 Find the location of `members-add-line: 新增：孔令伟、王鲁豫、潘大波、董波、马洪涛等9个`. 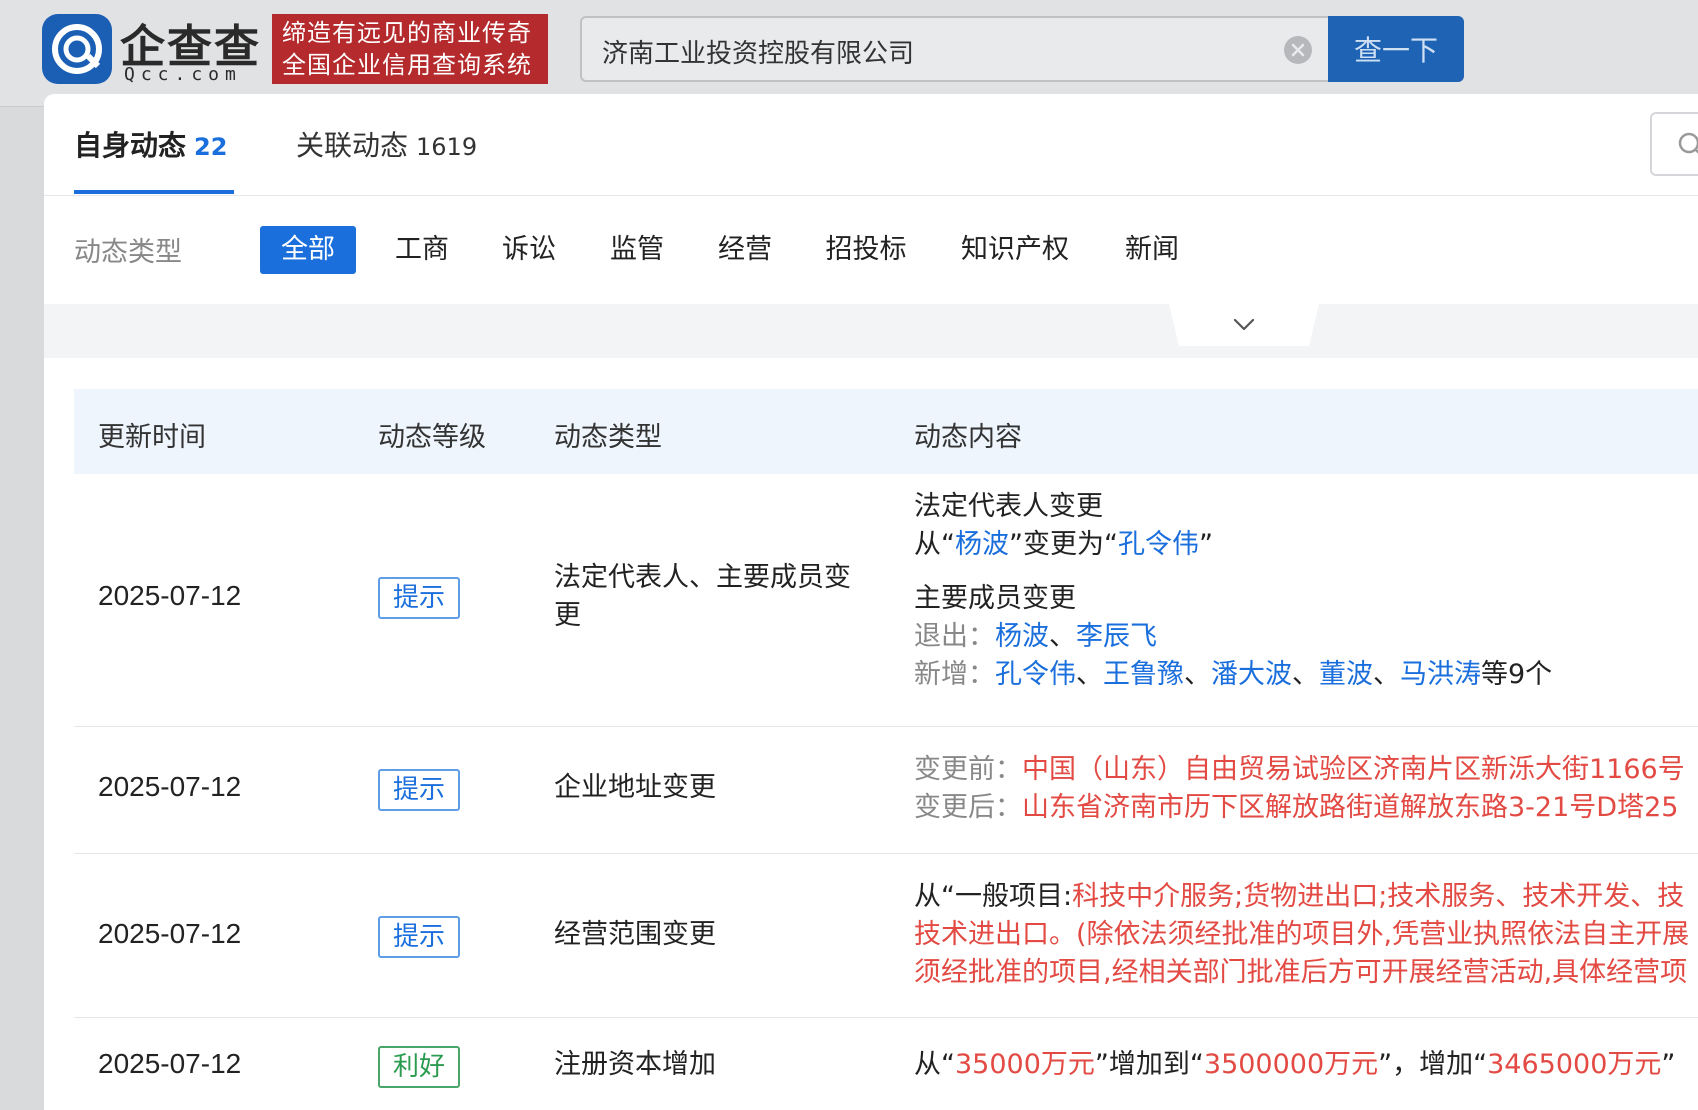

members-add-line: 新增：孔令伟、王鲁豫、潘大波、董波、马洪涛等9个 is located at coordinates (1233, 675).